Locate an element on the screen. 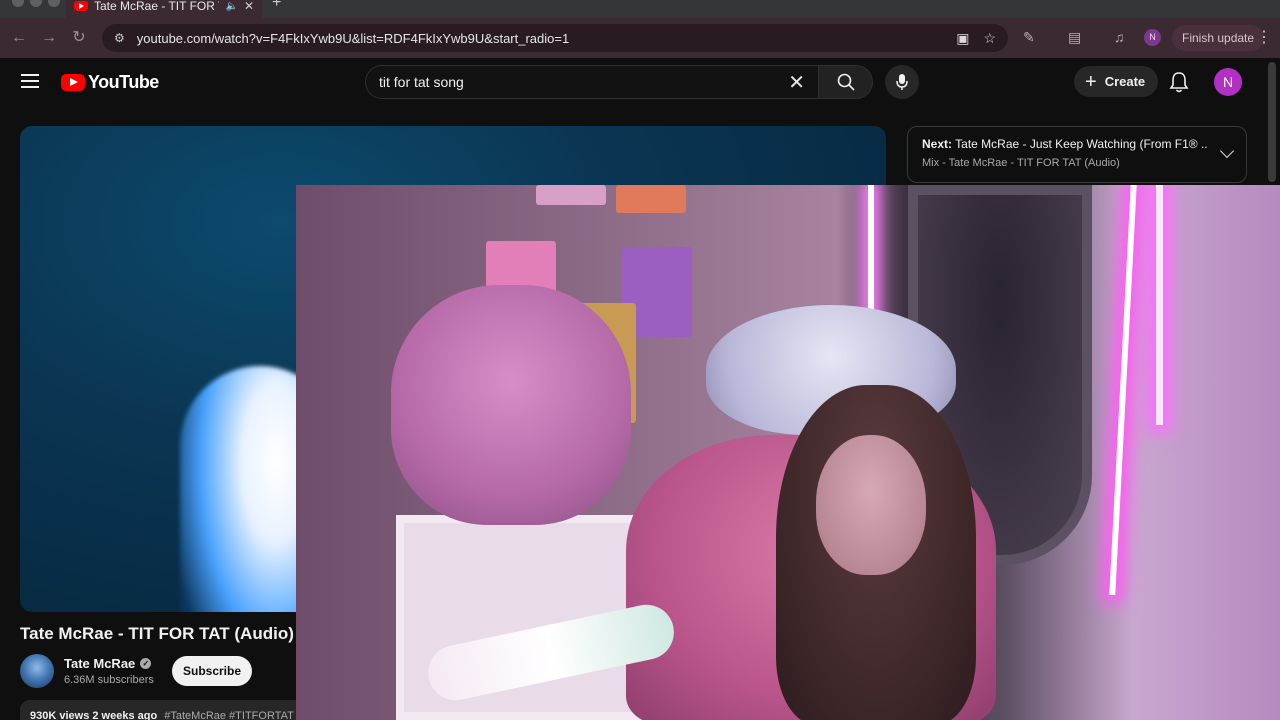  search-icon is located at coordinates (846, 82).